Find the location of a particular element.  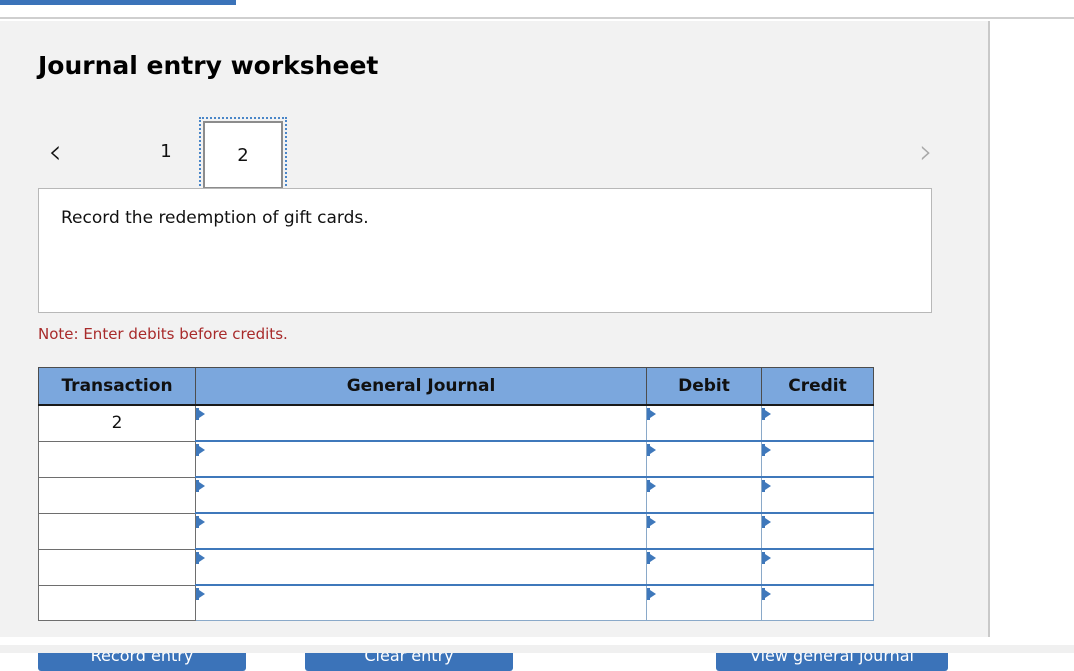

column-header-transaction: Transaction is located at coordinates (117, 386).